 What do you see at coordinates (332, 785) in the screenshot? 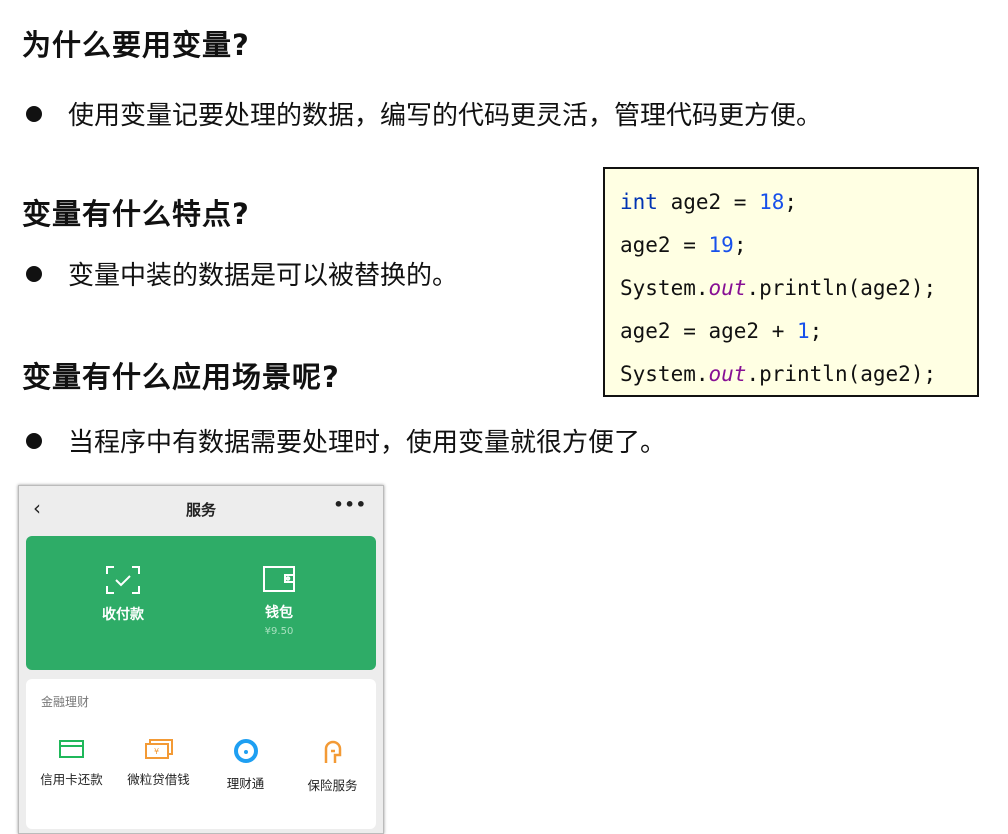
I see `item-label: 保险服务` at bounding box center [332, 785].